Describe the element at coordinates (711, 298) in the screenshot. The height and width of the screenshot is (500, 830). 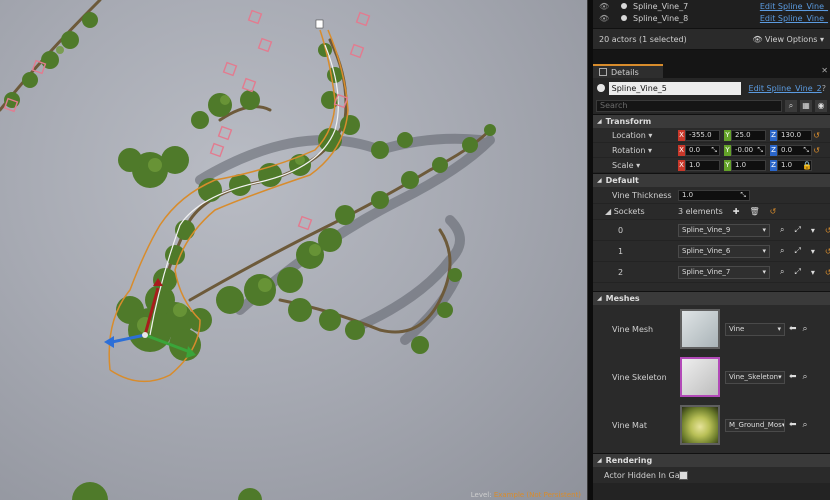
I see `section-meshes: ◢ Meshes` at that location.